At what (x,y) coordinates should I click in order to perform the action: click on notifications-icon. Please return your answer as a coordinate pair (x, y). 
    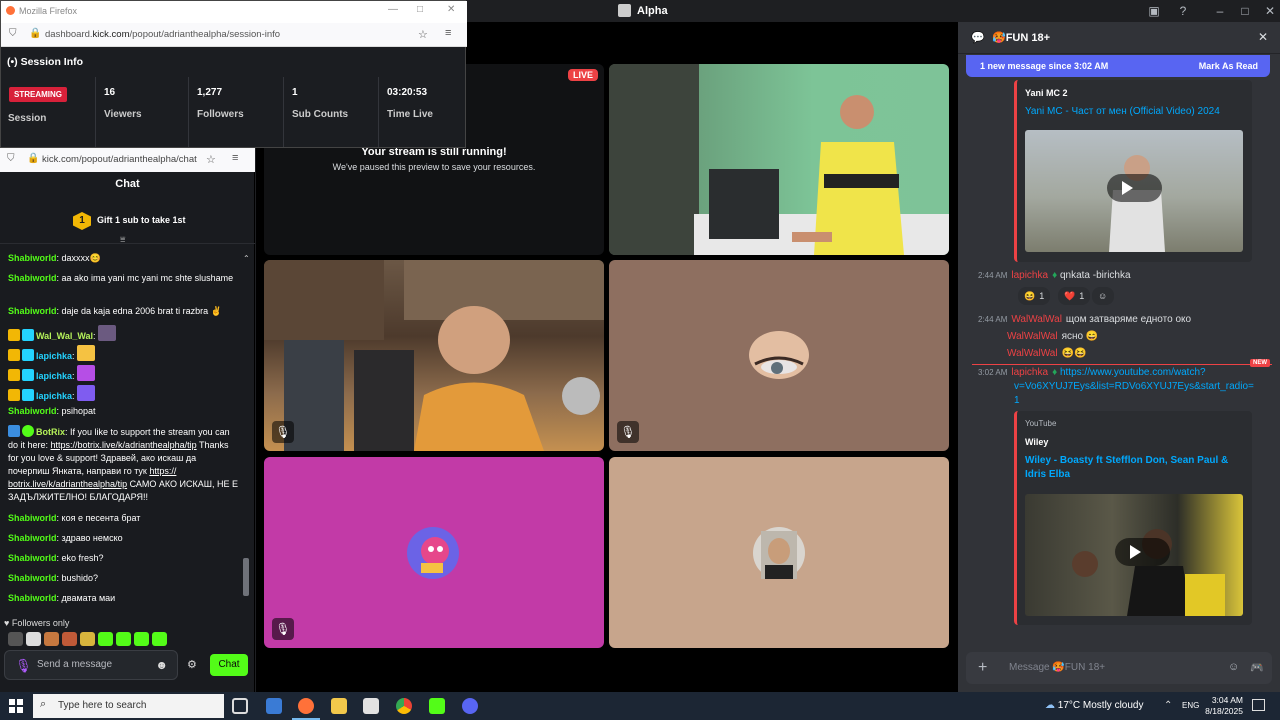
    Looking at the image, I should click on (1258, 705).